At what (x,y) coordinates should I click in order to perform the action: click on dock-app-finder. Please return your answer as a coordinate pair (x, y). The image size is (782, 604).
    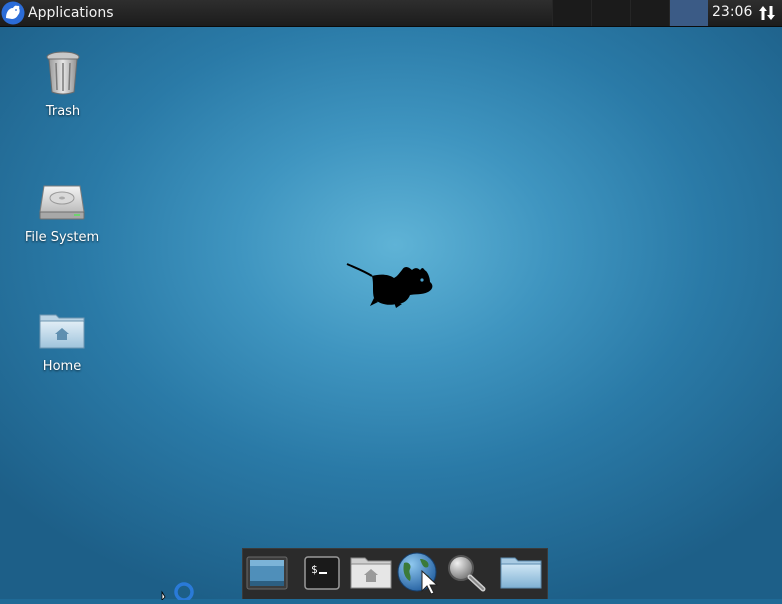
    Looking at the image, I should click on (467, 575).